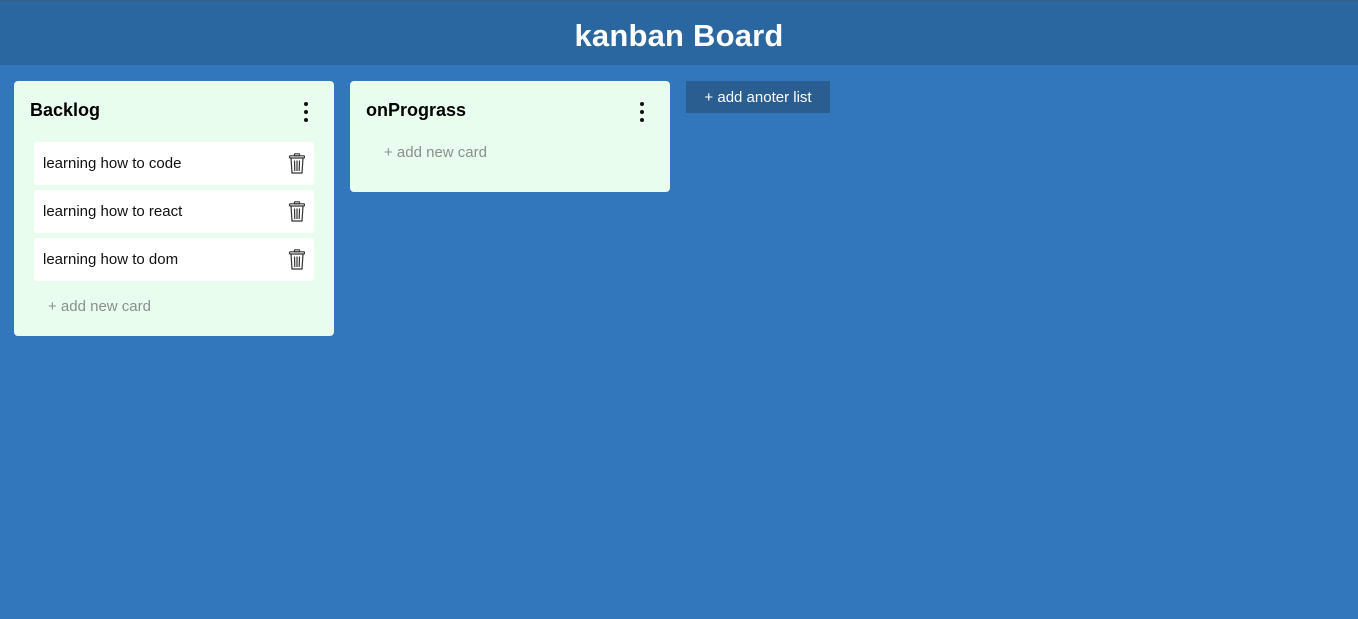 The image size is (1358, 619). What do you see at coordinates (113, 211) in the screenshot?
I see `card-text: learning how to react` at bounding box center [113, 211].